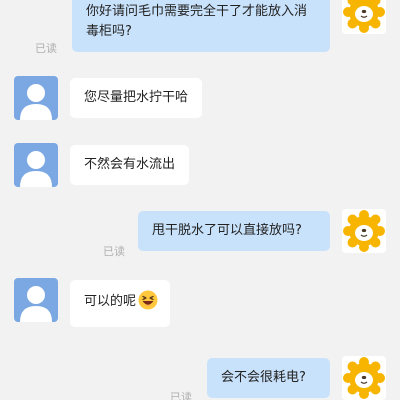 The height and width of the screenshot is (400, 400). I want to click on message-bubble-outgoing: 你好请问毛巾需要完全干了才能放入消毒柜吗?, so click(201, 26).